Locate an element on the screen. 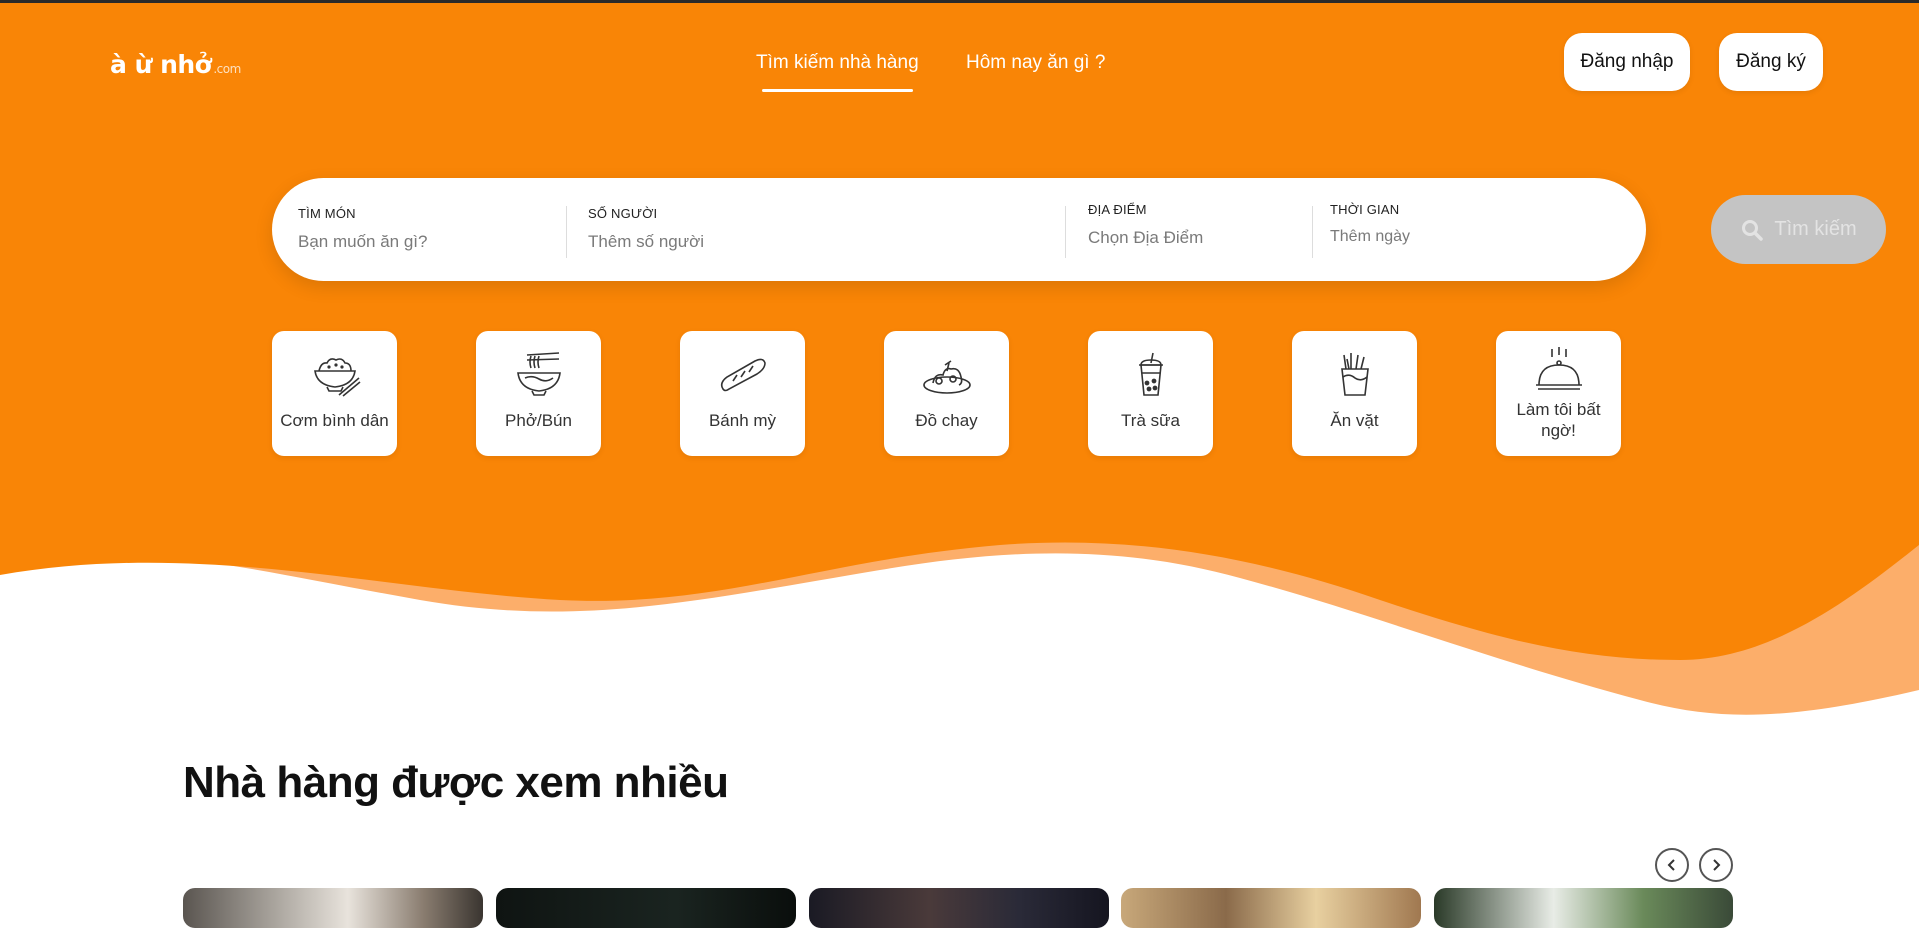 The height and width of the screenshot is (928, 1919). category-label: Trà sữa is located at coordinates (1150, 420).